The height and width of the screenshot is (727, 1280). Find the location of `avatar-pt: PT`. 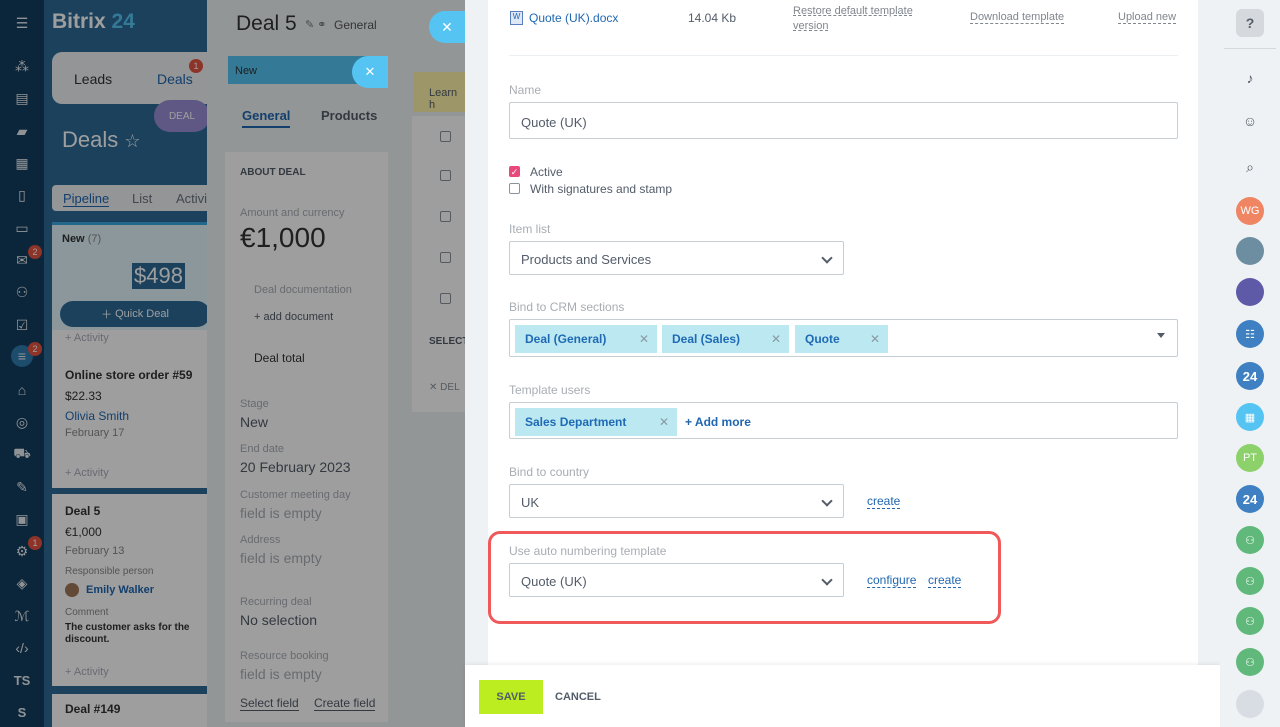

avatar-pt: PT is located at coordinates (1250, 458).